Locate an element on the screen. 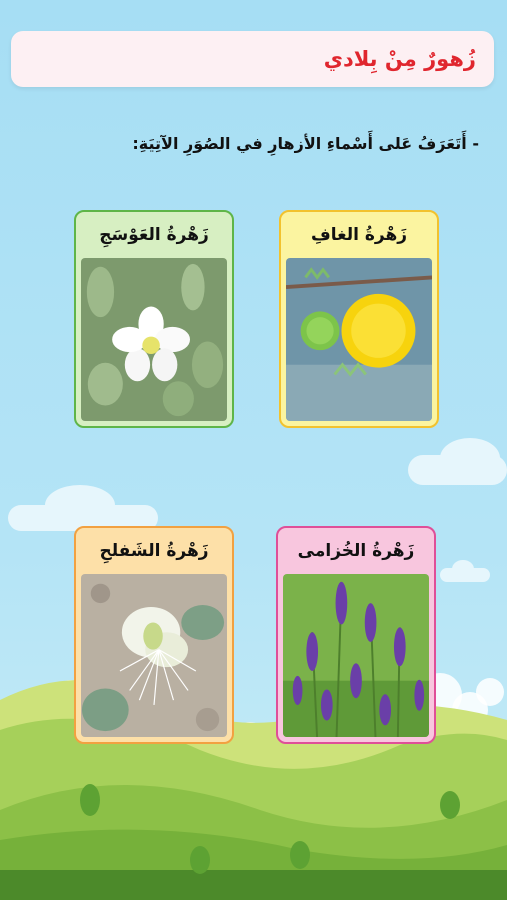  card-caper-flower: زَهْرةُ الشَفلحِ is located at coordinates (154, 635).